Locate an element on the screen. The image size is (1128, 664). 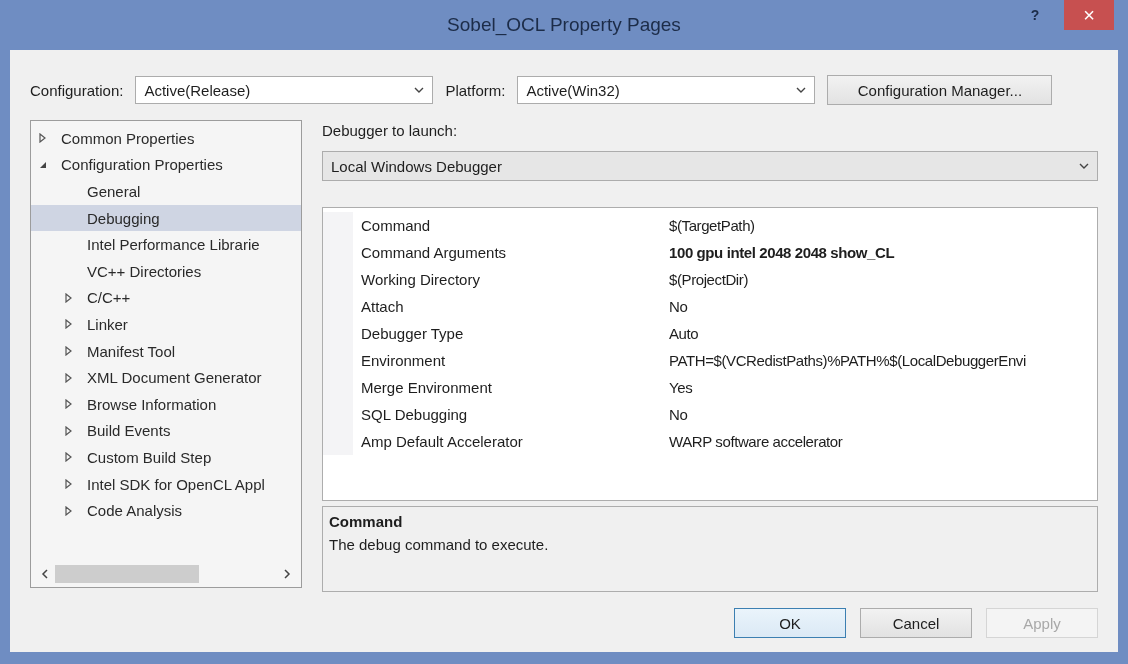
window-title: Sobel_OCL Property Pages is located at coordinates (564, 25).